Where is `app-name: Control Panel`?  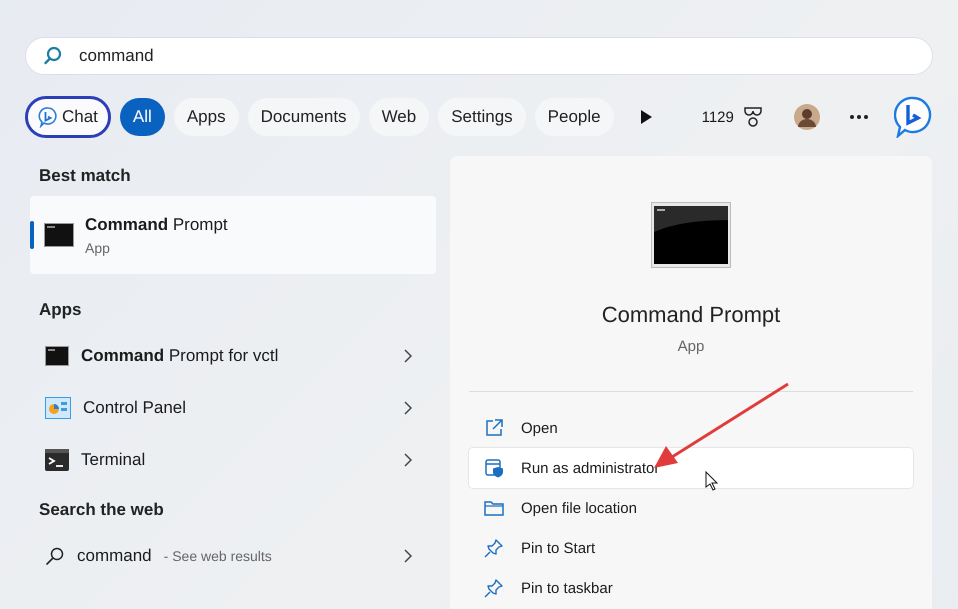
app-name: Control Panel is located at coordinates (135, 408).